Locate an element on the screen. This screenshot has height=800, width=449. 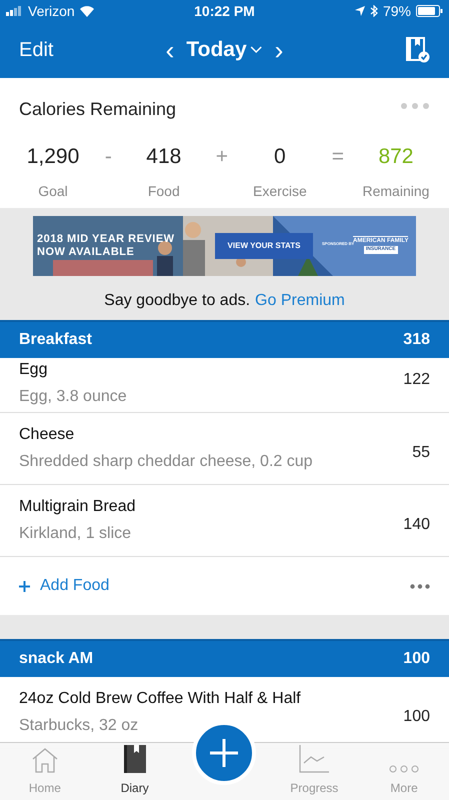
more-options-icon is located at coordinates (420, 586).